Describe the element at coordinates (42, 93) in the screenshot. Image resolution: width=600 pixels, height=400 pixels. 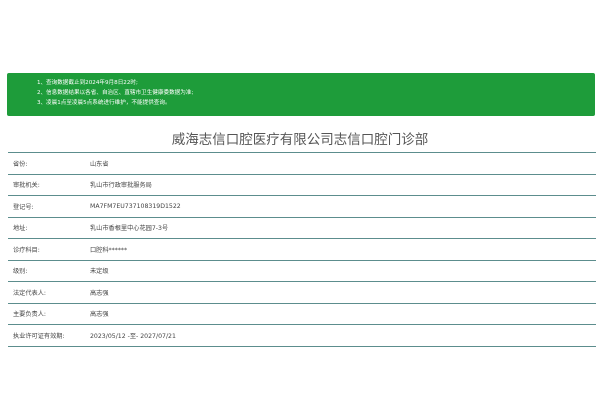
I see `notice-line-number: 2、` at that location.